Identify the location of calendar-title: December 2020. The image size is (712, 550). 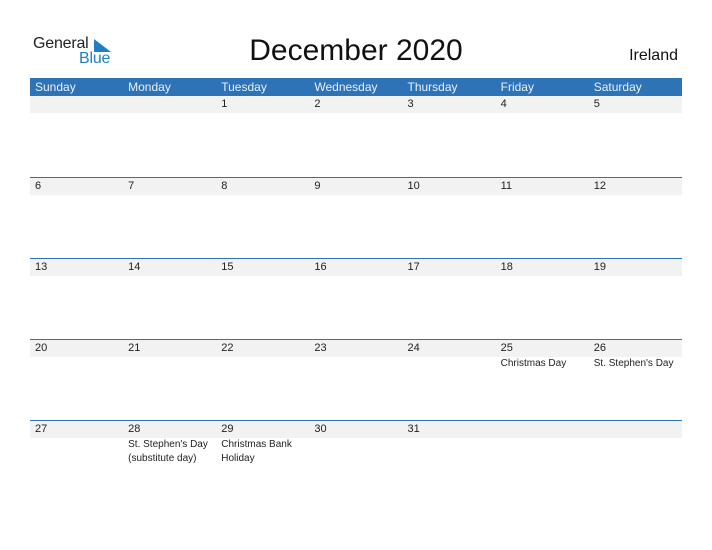
(356, 50).